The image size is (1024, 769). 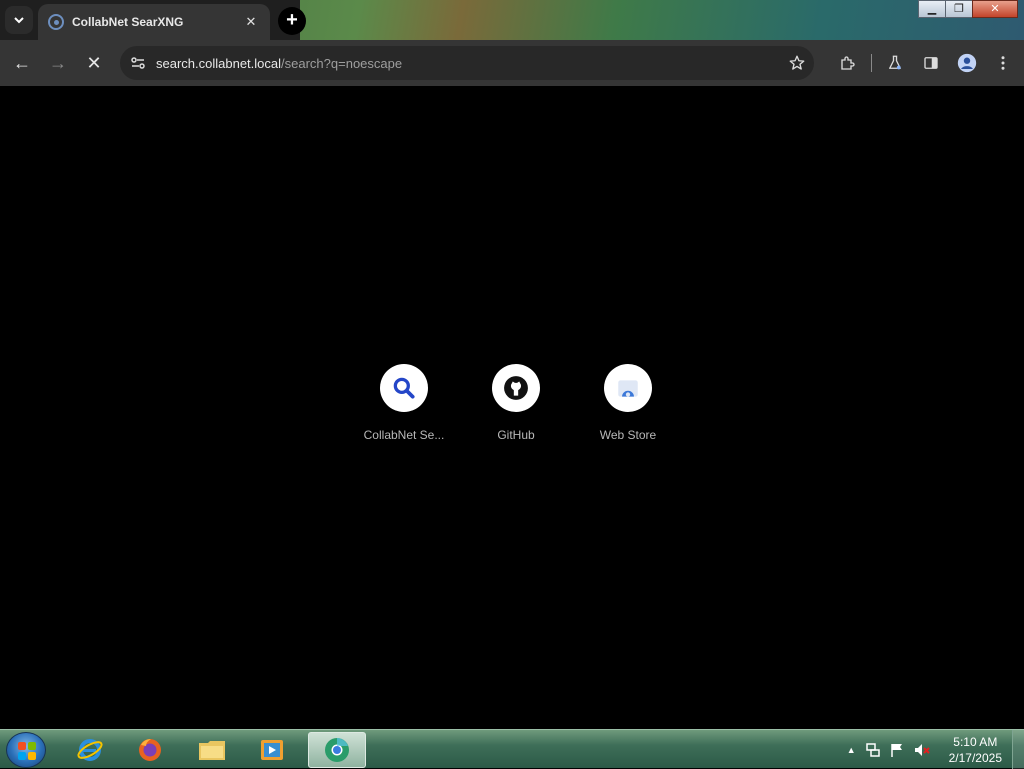 I want to click on labs-button, so click(x=895, y=63).